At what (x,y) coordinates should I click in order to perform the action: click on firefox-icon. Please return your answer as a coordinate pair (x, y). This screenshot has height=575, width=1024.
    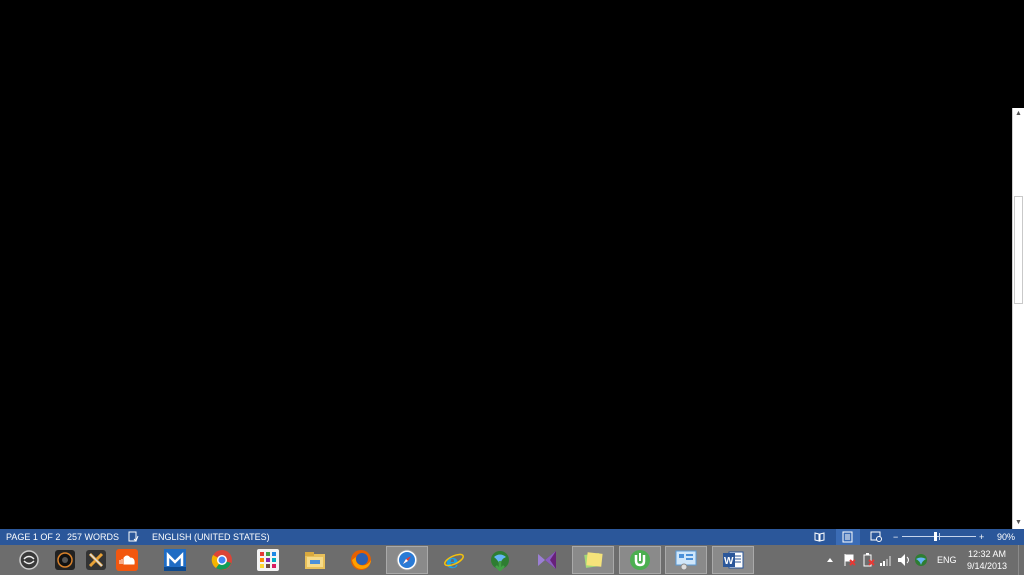
    Looking at the image, I should click on (361, 560).